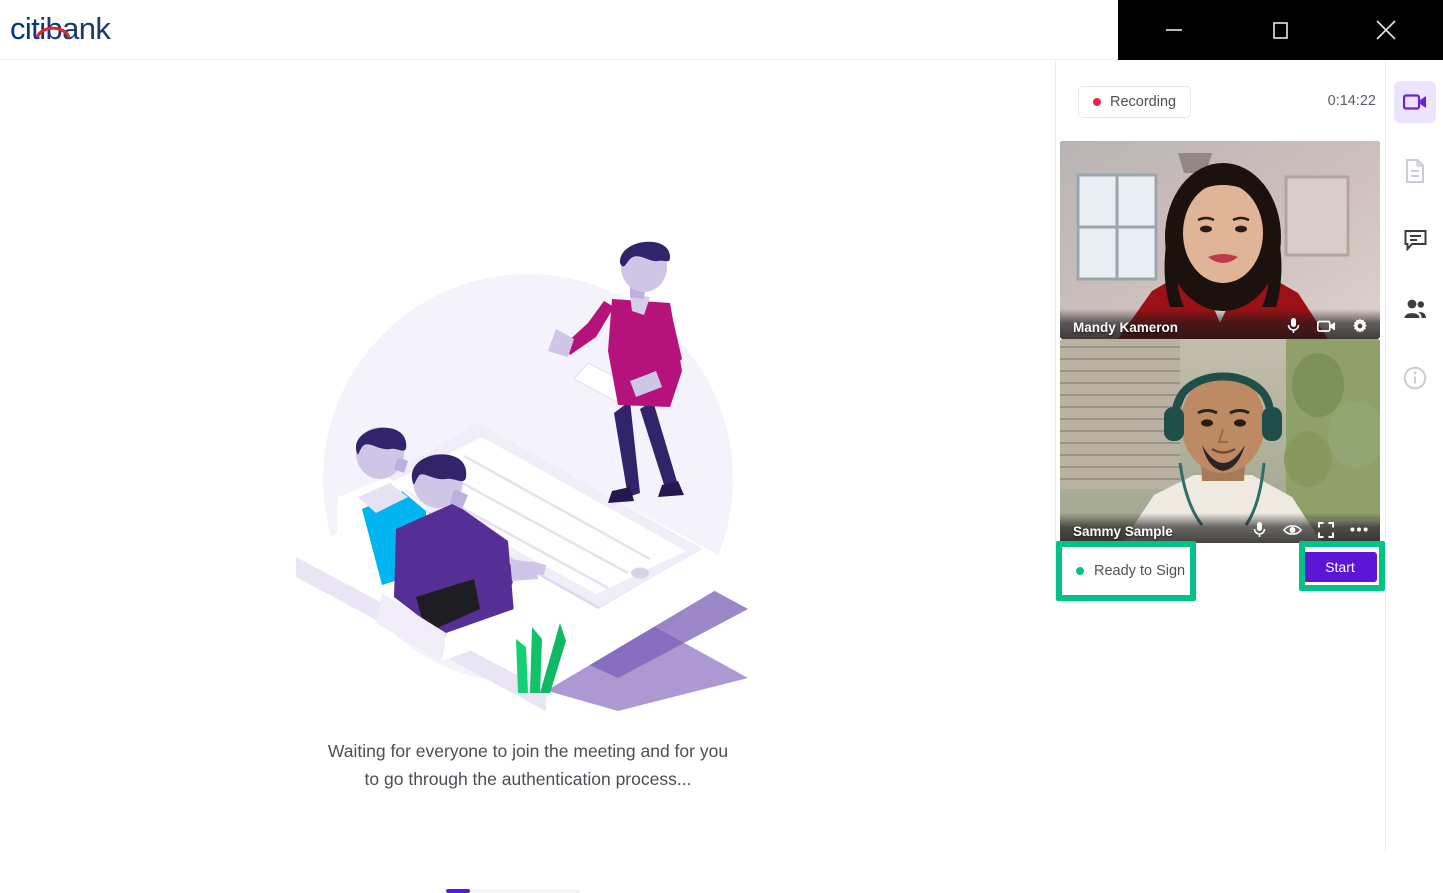  Describe the element at coordinates (1360, 326) in the screenshot. I see `gear-icon` at that location.